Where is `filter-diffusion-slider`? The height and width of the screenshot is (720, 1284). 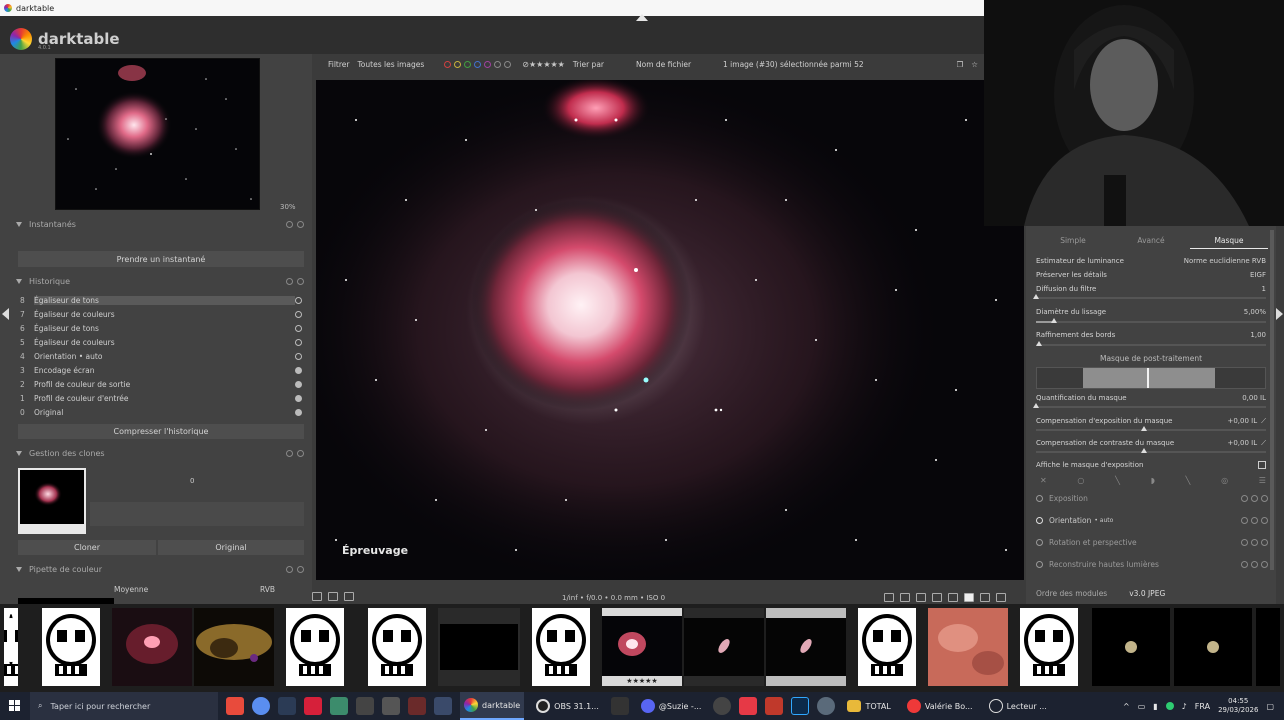
filter-diffusion-slider is located at coordinates (1149, 296).